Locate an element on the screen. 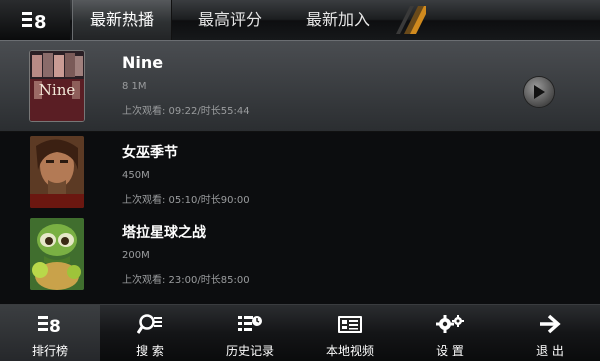  nav-ranking: 8 排行榜 is located at coordinates (50, 333).